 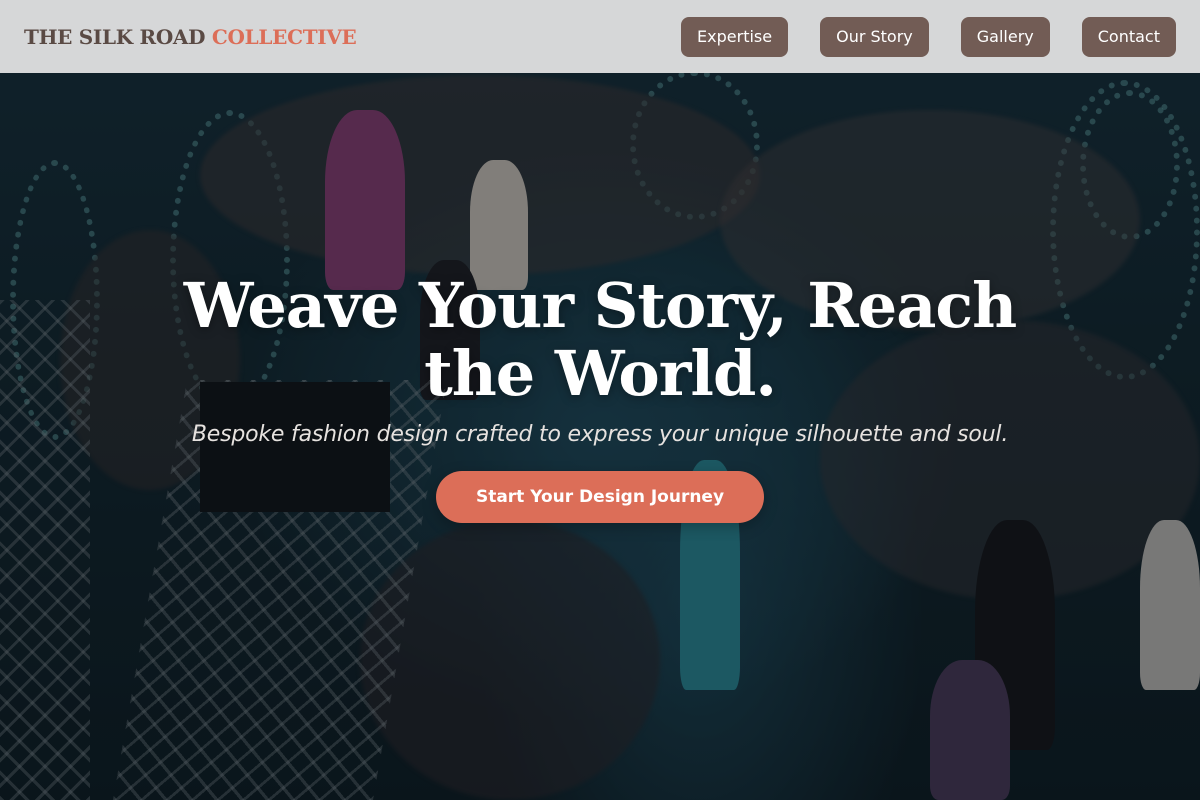 I want to click on brand-name: THE SILK ROAD, so click(x=115, y=36).